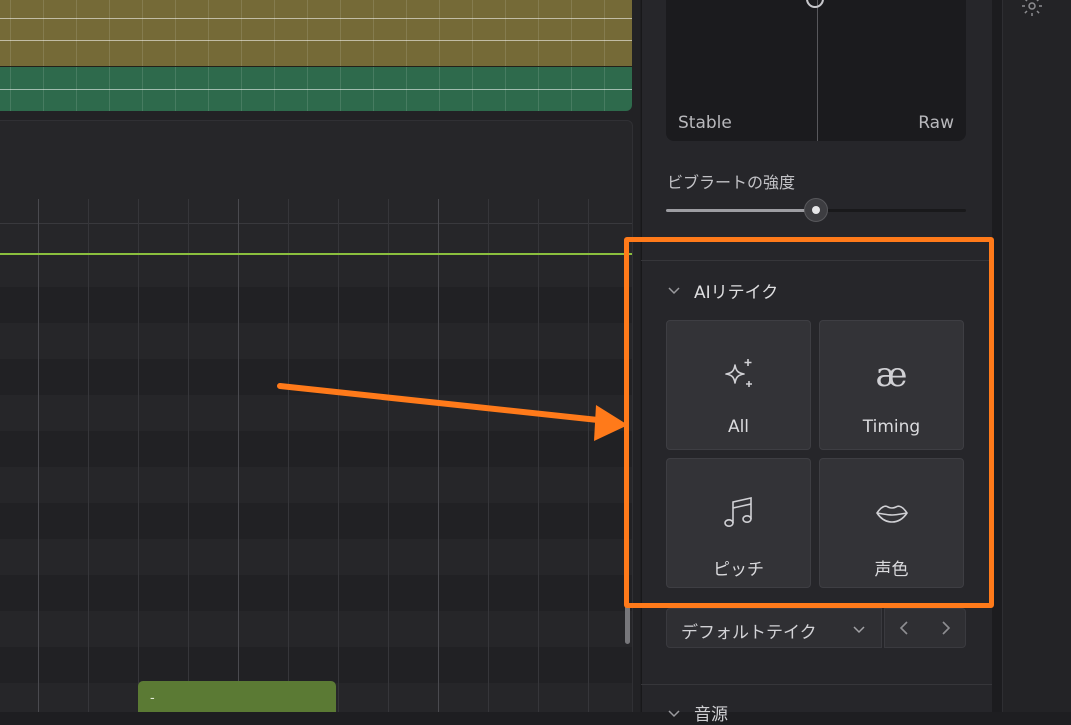 The image size is (1071, 725). Describe the element at coordinates (705, 123) in the screenshot. I see `pad-label-stable: Stable` at that location.